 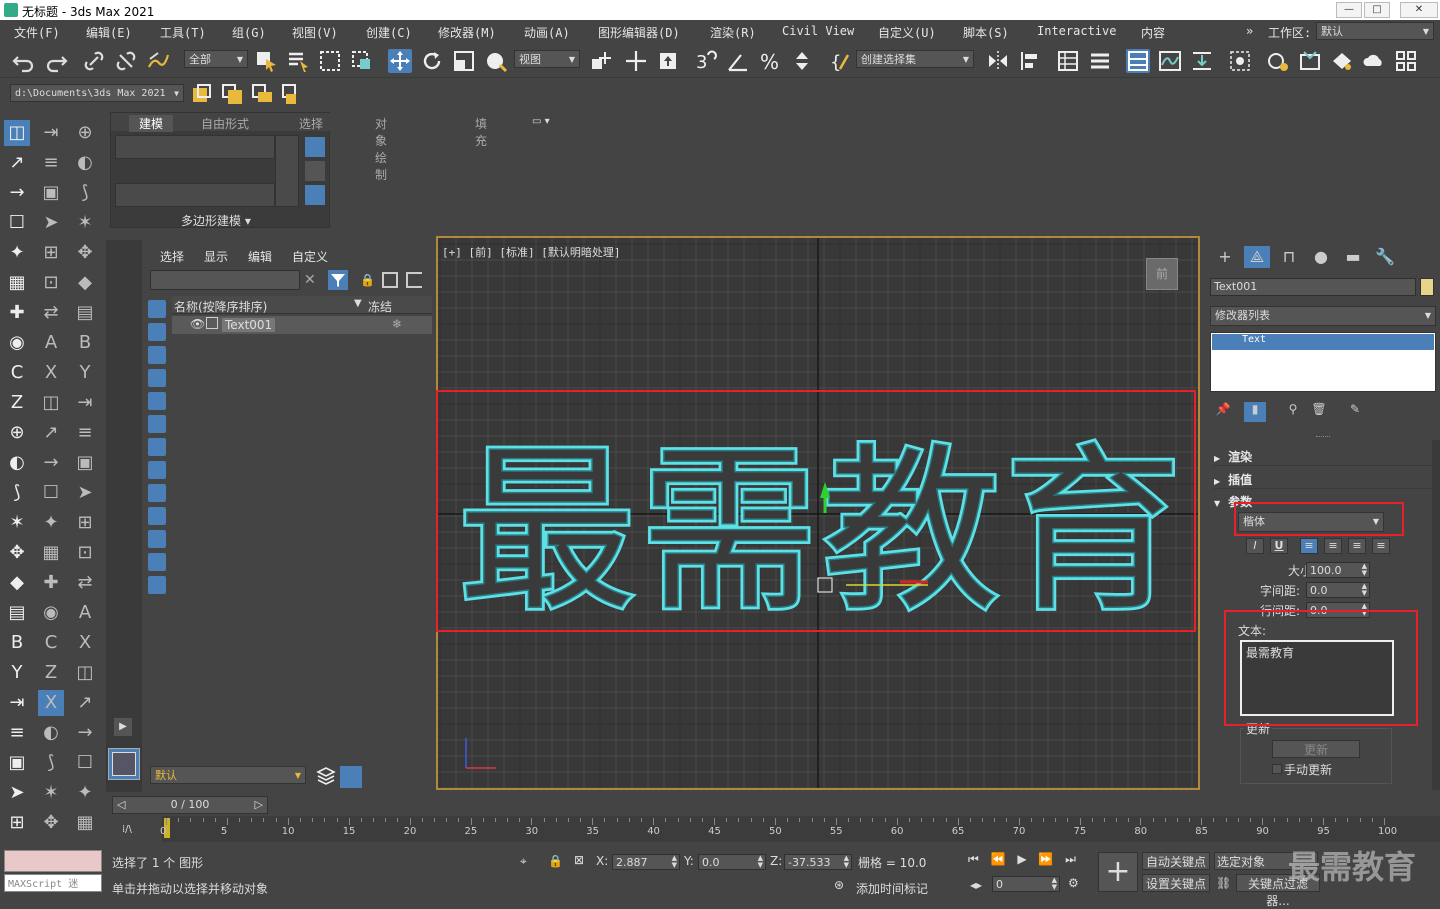 What do you see at coordinates (1277, 769) in the screenshot?
I see `manual-update-checkbox` at bounding box center [1277, 769].